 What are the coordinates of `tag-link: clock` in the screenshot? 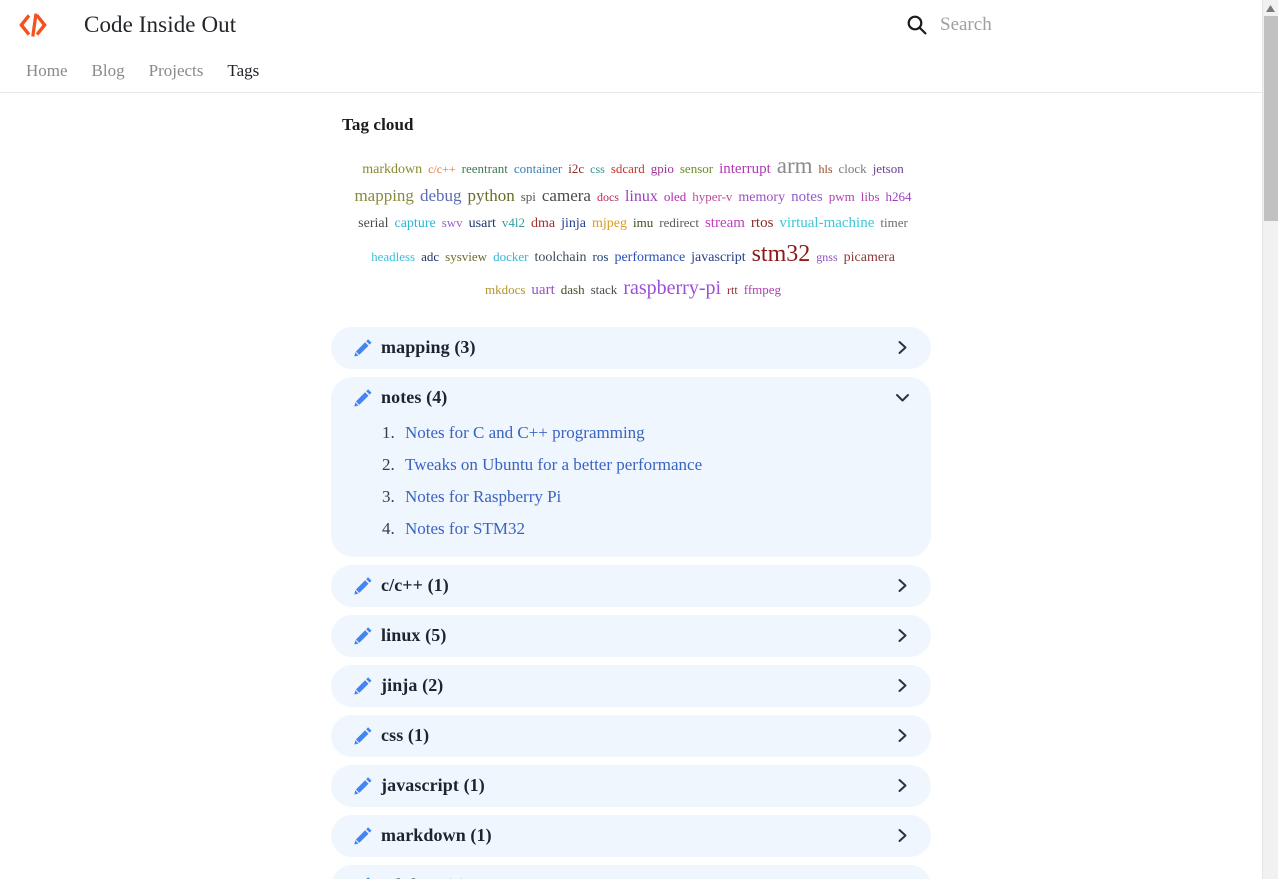 It's located at (853, 169).